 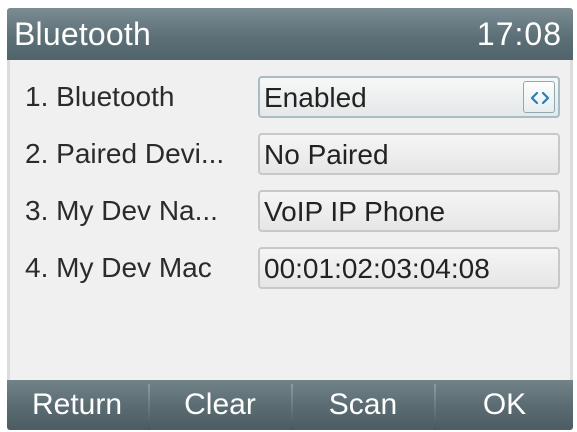 I want to click on return-softkey: Return, so click(x=77, y=405).